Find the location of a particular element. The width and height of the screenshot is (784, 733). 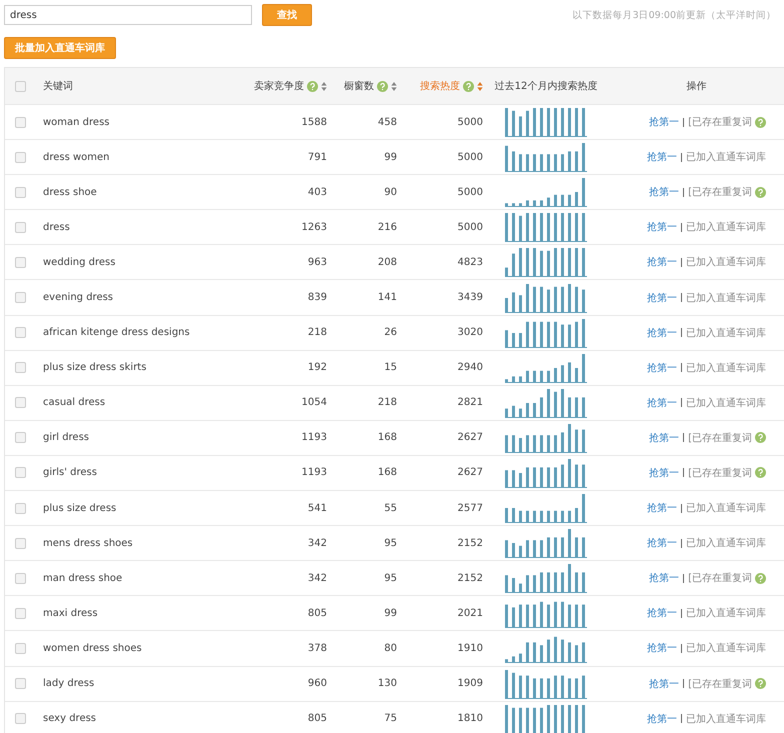

showcase-cell: 95 is located at coordinates (390, 543).